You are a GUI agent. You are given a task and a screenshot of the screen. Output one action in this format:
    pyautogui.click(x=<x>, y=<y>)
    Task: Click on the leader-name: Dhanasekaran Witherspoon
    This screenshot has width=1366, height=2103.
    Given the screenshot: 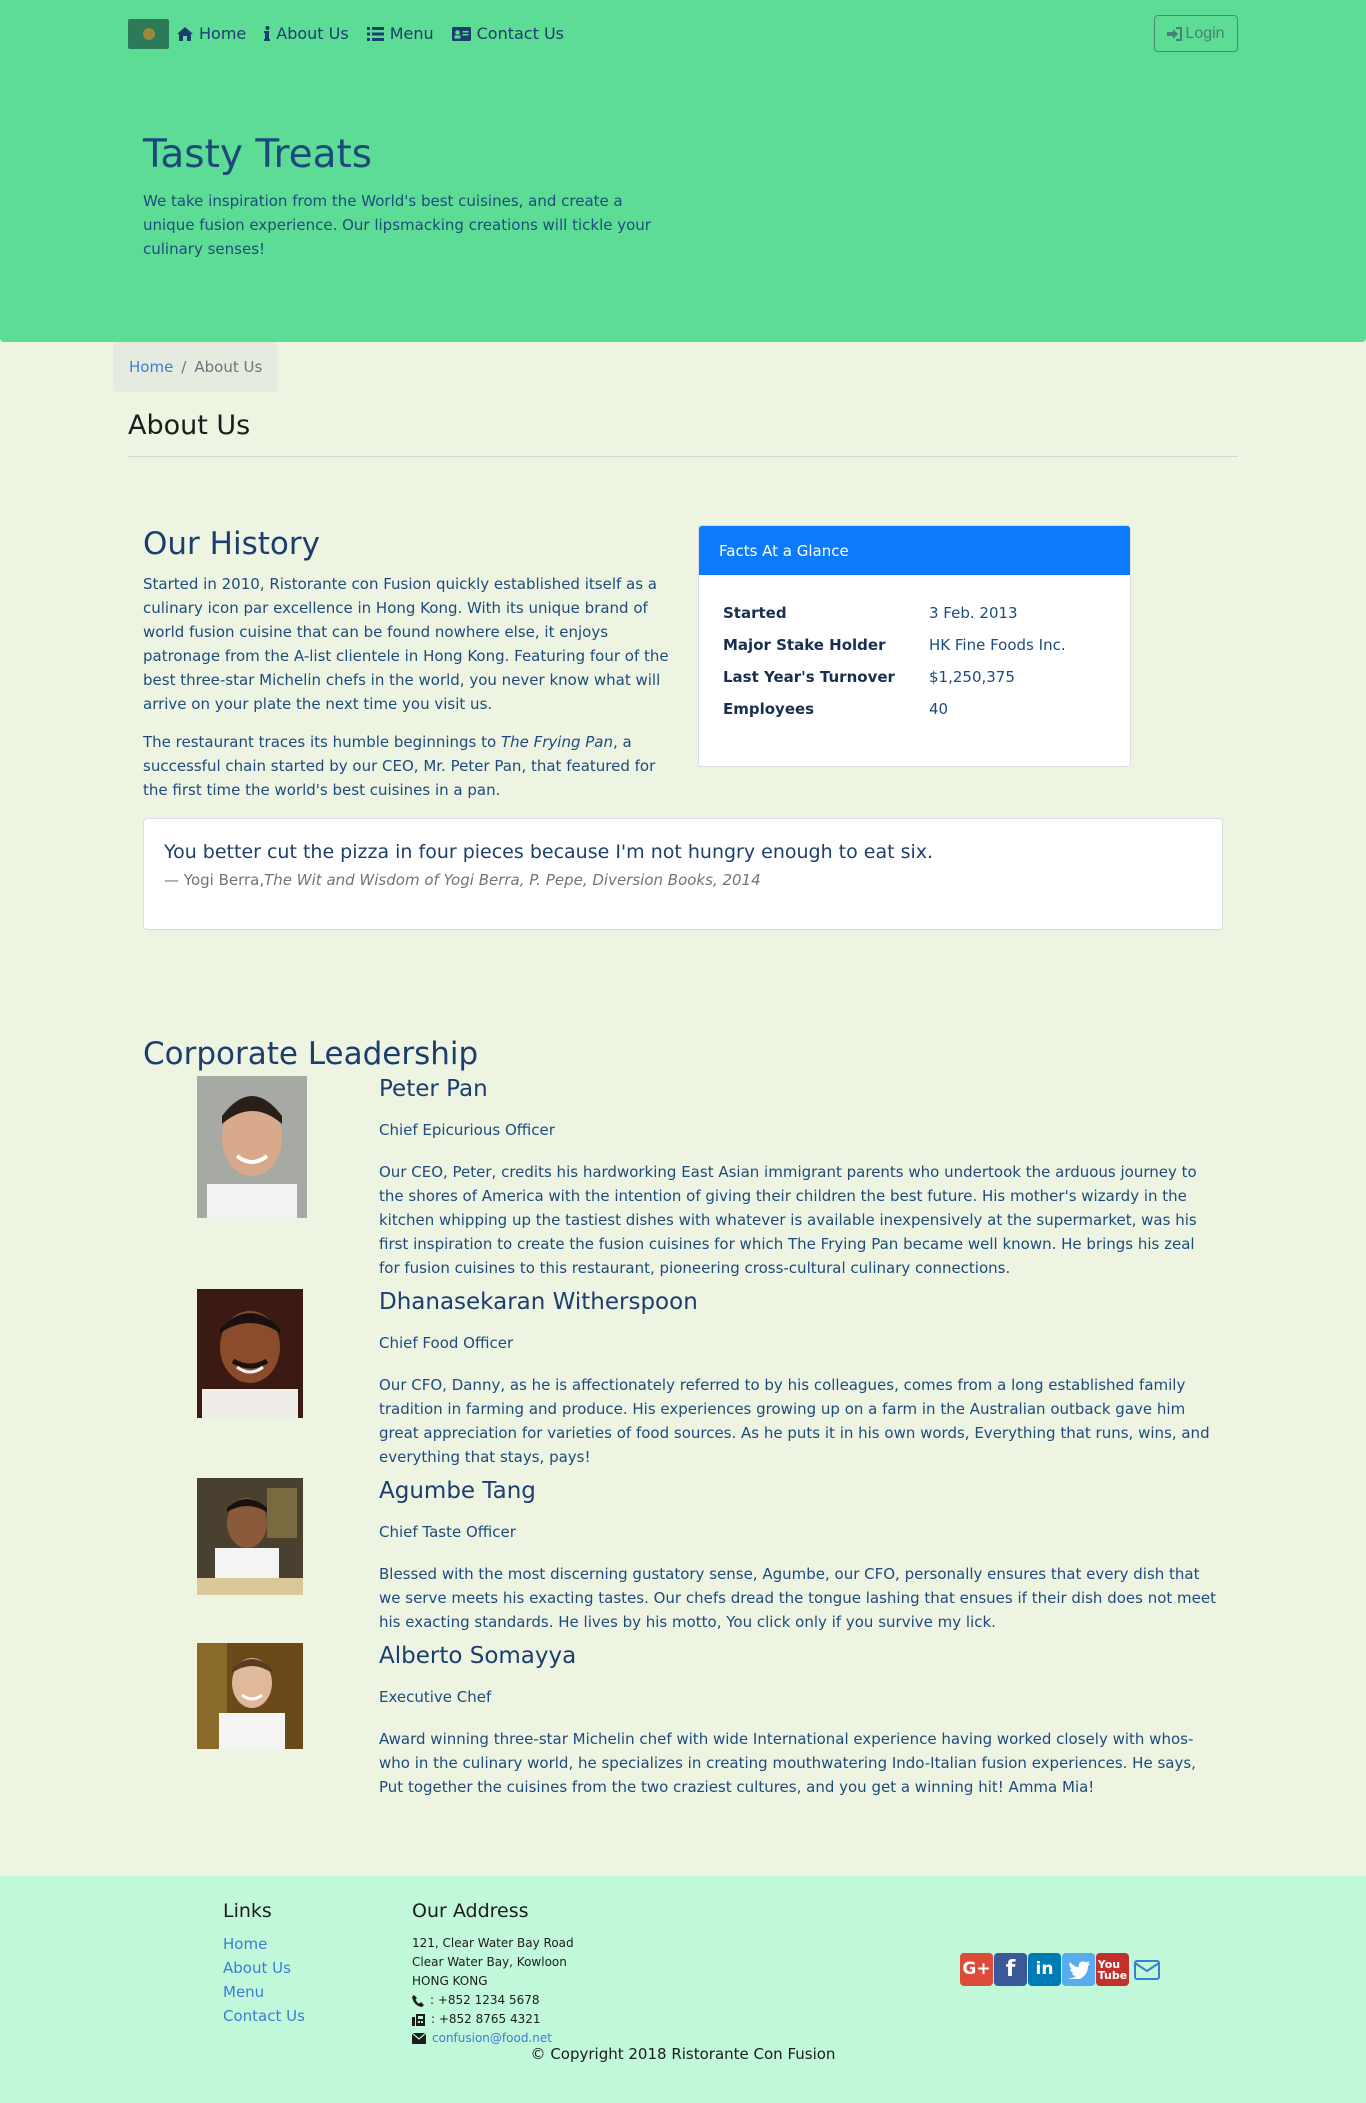 What is the action you would take?
    pyautogui.click(x=538, y=1302)
    